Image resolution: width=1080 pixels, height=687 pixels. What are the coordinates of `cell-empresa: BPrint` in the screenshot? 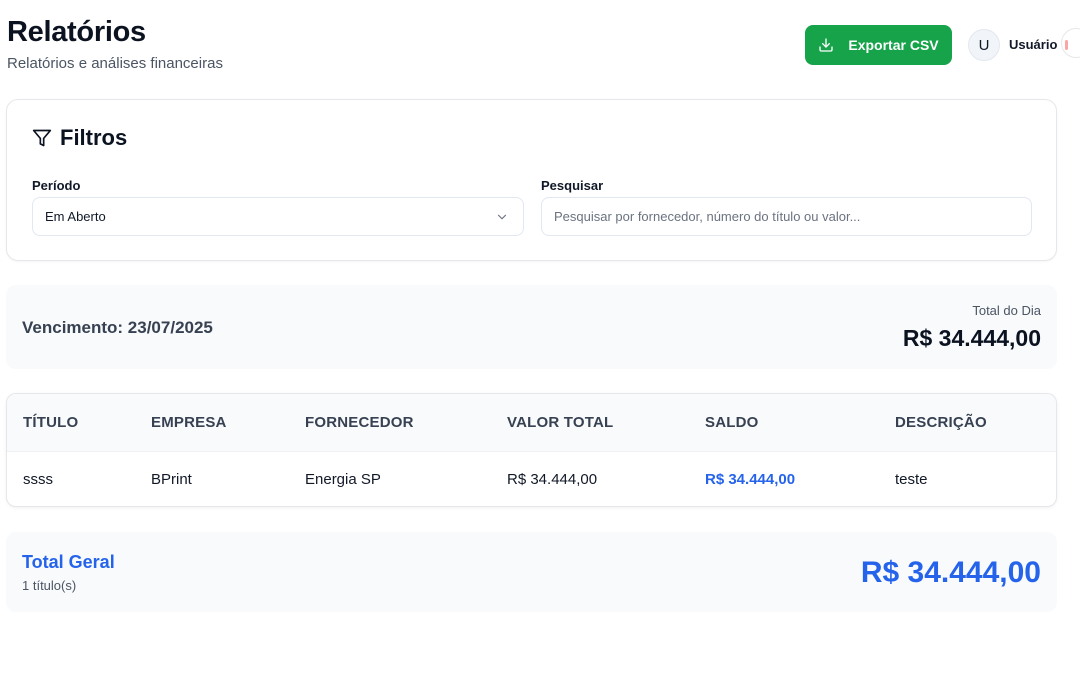 It's located at (171, 479).